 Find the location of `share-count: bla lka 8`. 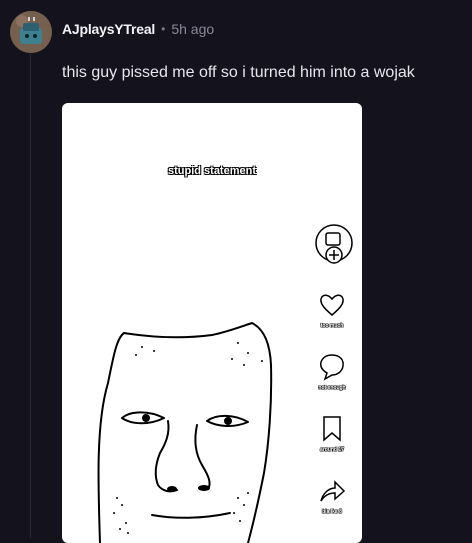

share-count: bla lka 8 is located at coordinates (332, 512).